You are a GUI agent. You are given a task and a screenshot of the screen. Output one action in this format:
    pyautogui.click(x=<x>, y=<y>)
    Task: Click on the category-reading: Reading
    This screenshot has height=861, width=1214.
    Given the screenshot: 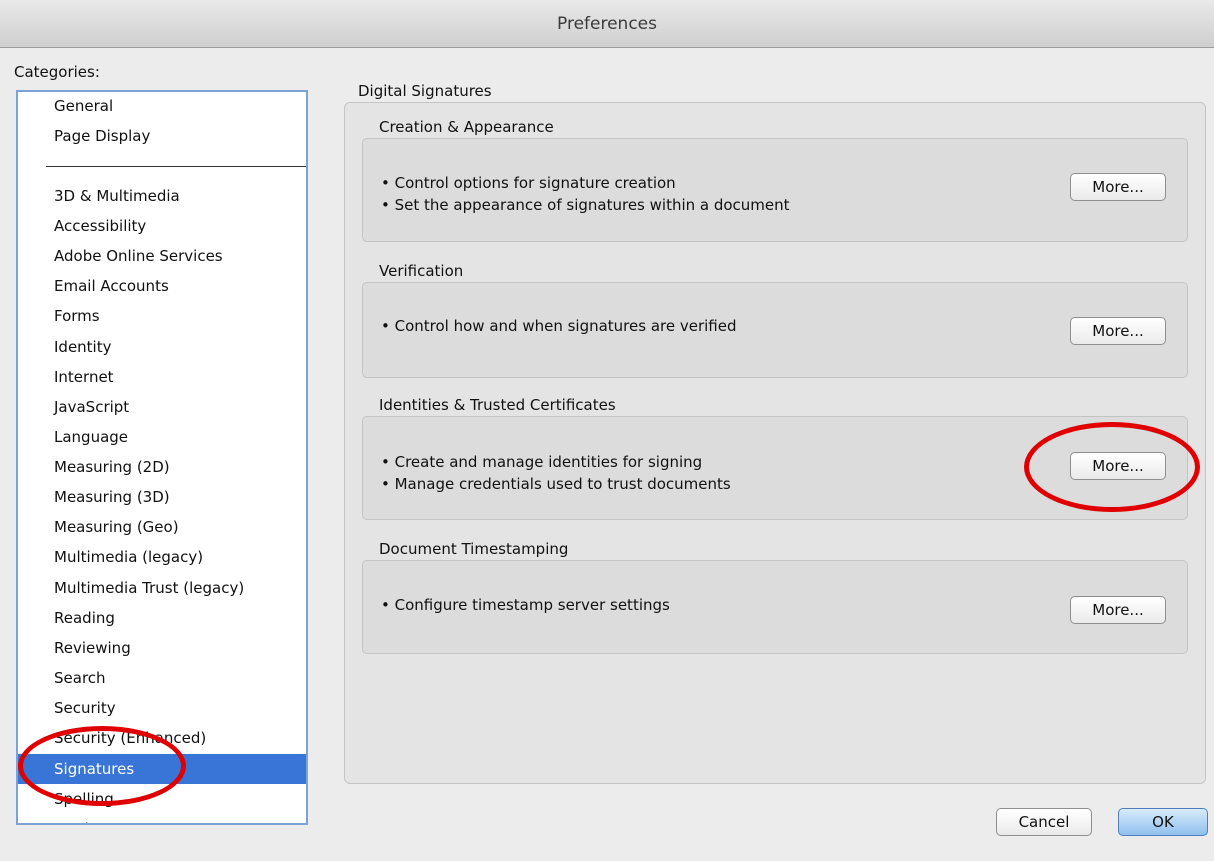 What is the action you would take?
    pyautogui.click(x=162, y=618)
    